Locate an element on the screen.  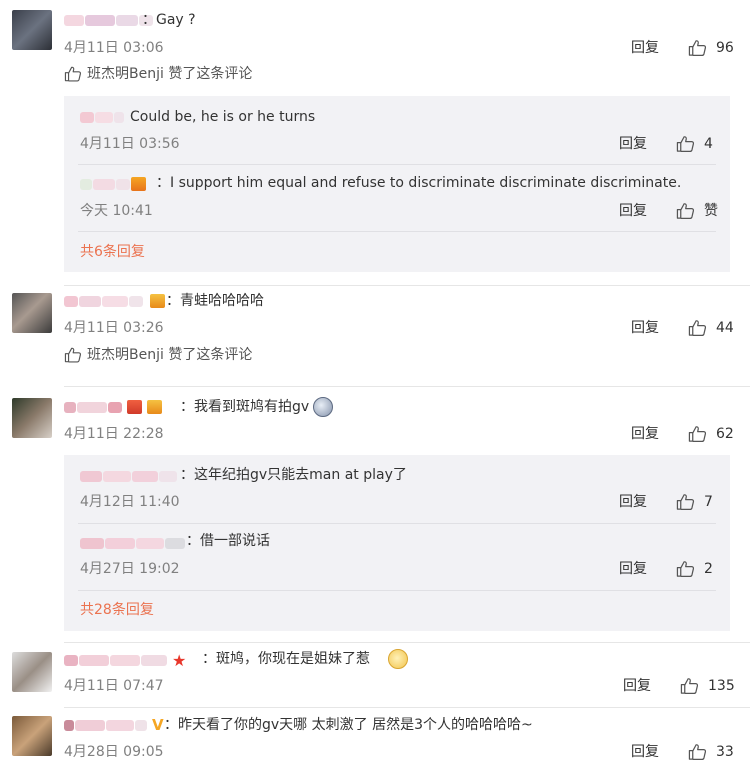
comment-time: 4月11日 22:28 is located at coordinates (114, 434).